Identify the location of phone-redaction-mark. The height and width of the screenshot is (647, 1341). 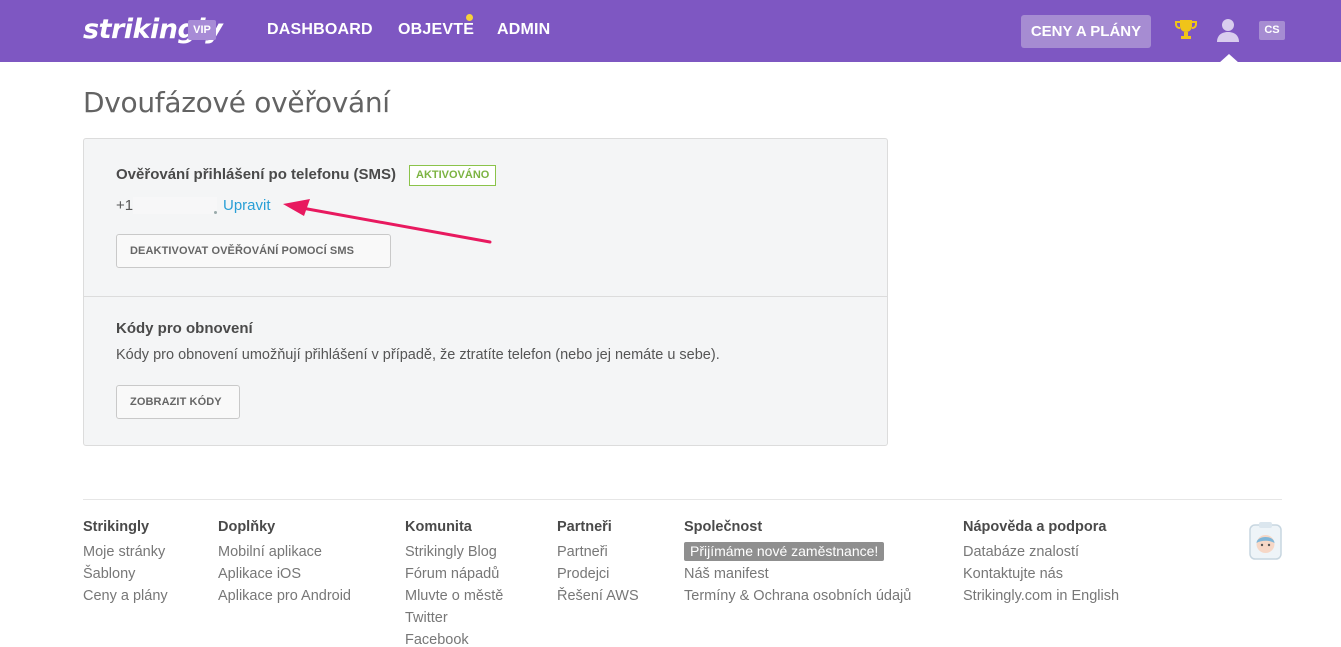
(215, 212).